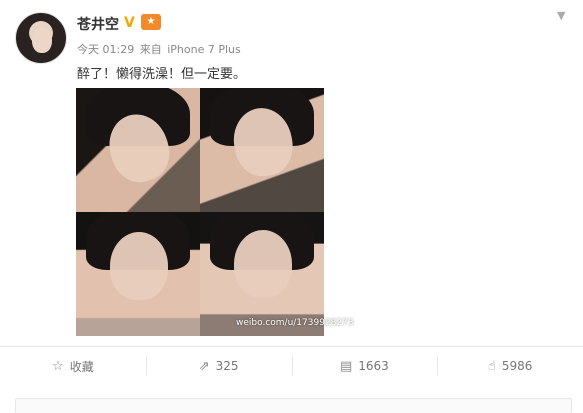 Image resolution: width=583 pixels, height=413 pixels. I want to click on comment-count: 1663, so click(373, 366).